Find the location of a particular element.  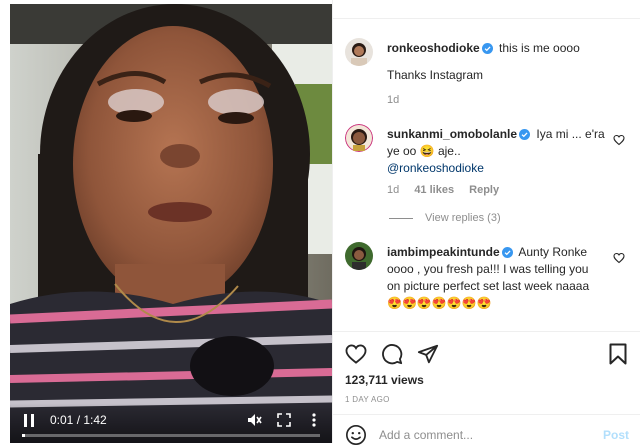

comment-icon is located at coordinates (392, 354).